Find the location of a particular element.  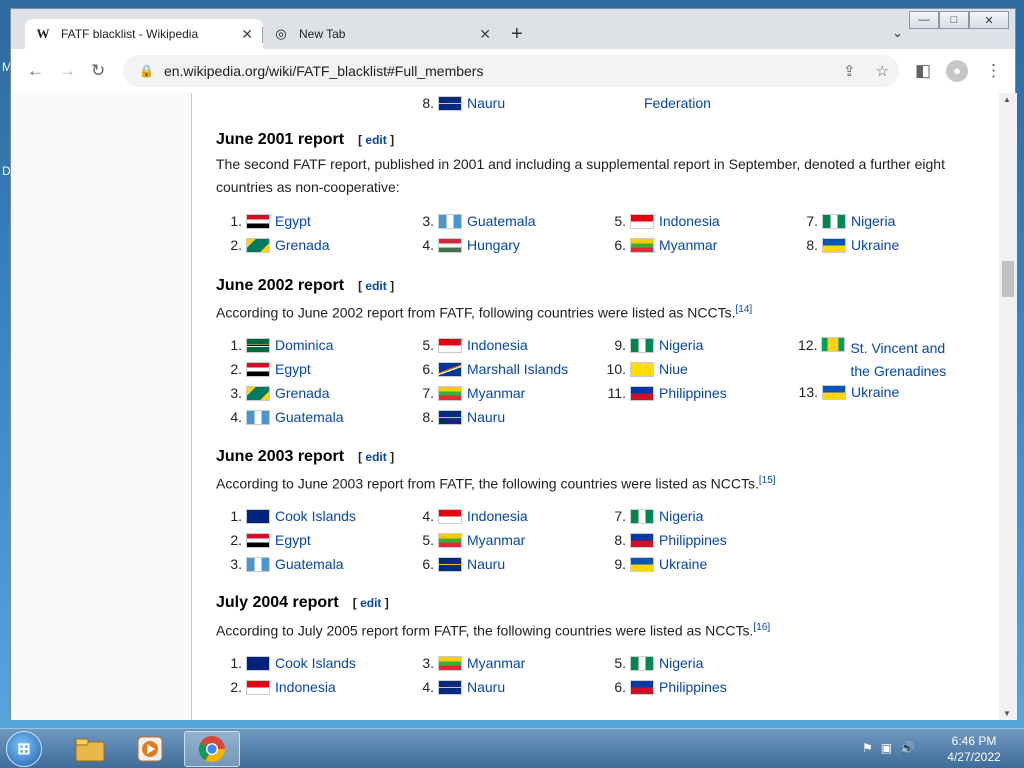

list-number: 4. is located at coordinates (428, 687).